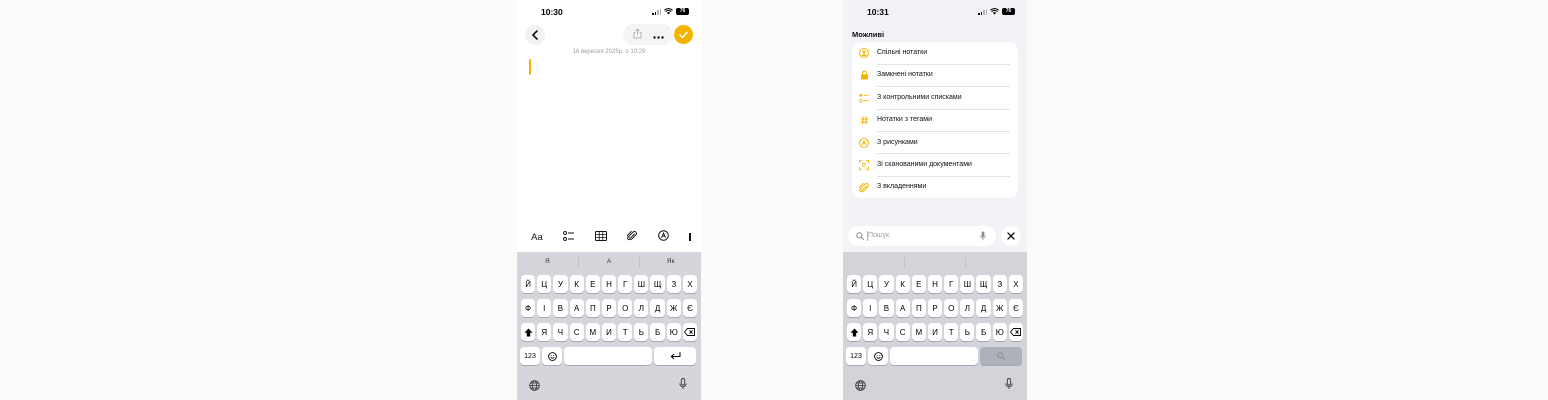  Describe the element at coordinates (637, 35) in the screenshot. I see `share-button` at that location.